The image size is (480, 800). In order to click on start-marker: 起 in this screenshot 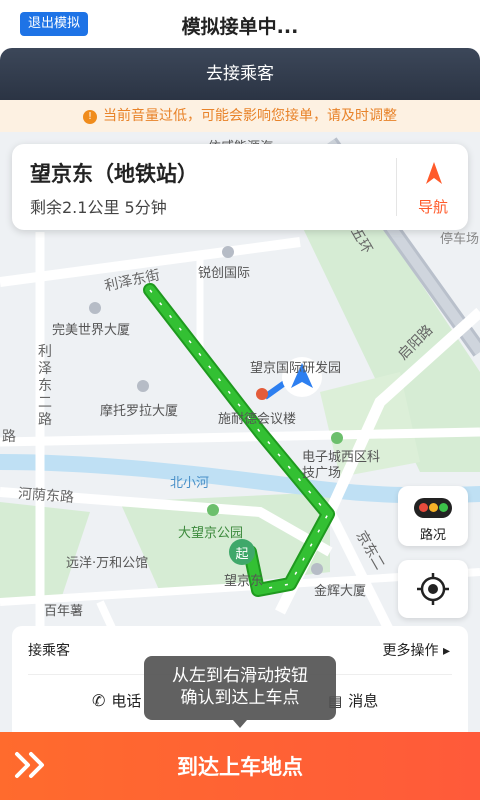, I will do `click(242, 554)`.